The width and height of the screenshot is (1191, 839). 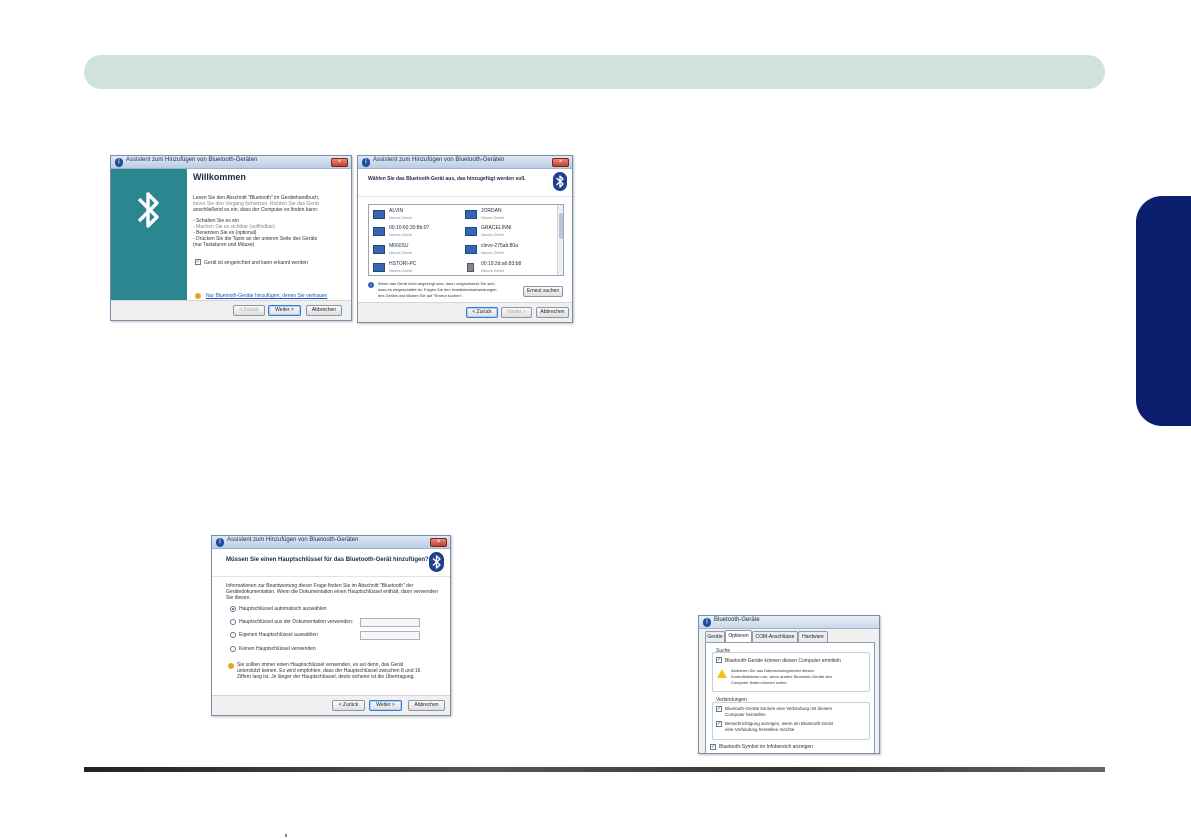 I want to click on intro-line: Sie diesen., so click(x=238, y=598).